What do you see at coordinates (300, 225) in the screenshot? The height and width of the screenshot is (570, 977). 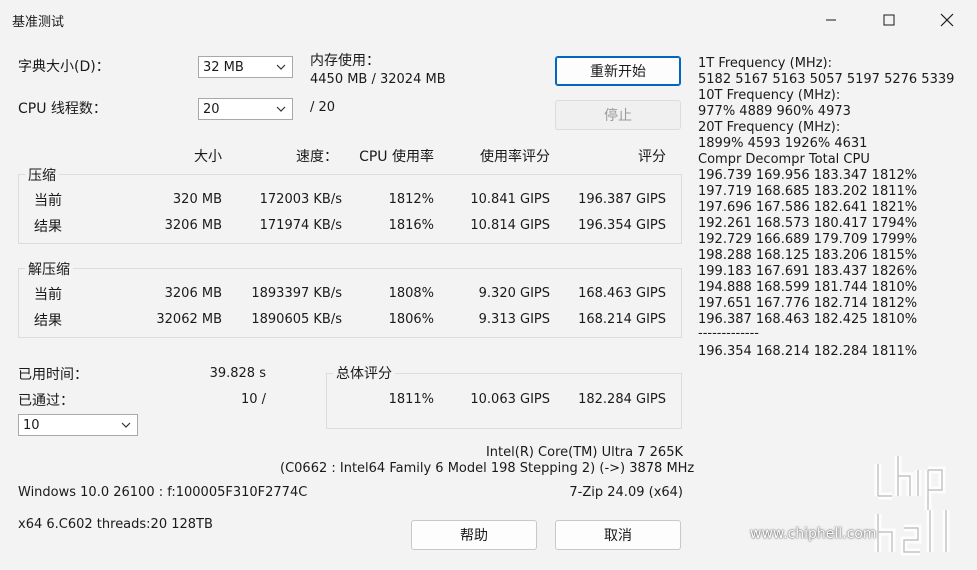 I see `row-speed: 171974 KB/s` at bounding box center [300, 225].